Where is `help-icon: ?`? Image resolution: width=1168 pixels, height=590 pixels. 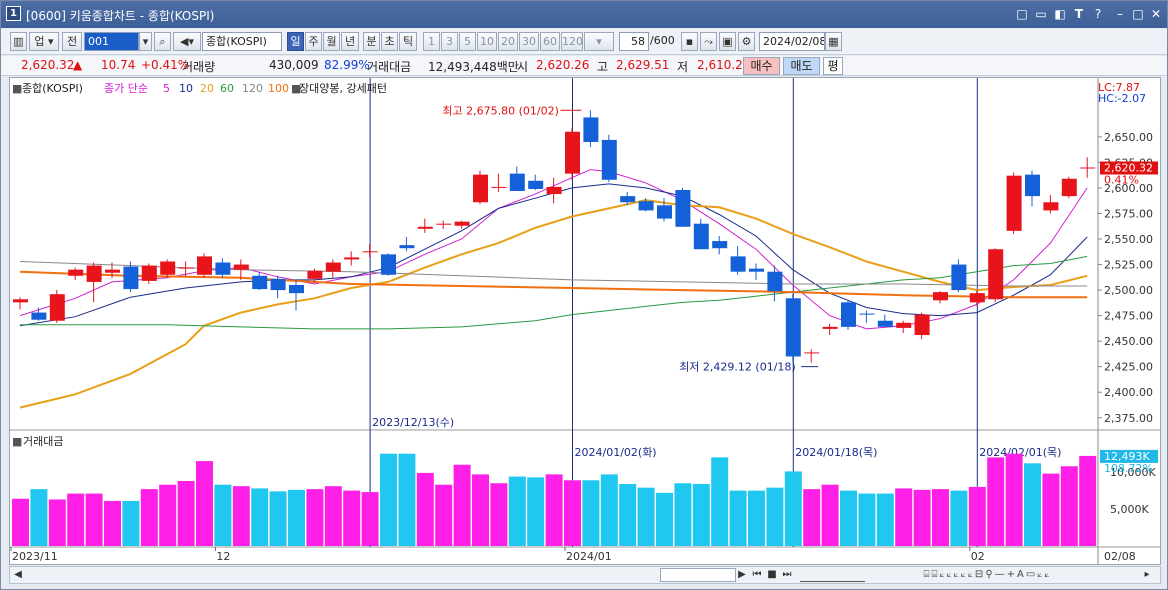 help-icon: ? is located at coordinates (1098, 14).